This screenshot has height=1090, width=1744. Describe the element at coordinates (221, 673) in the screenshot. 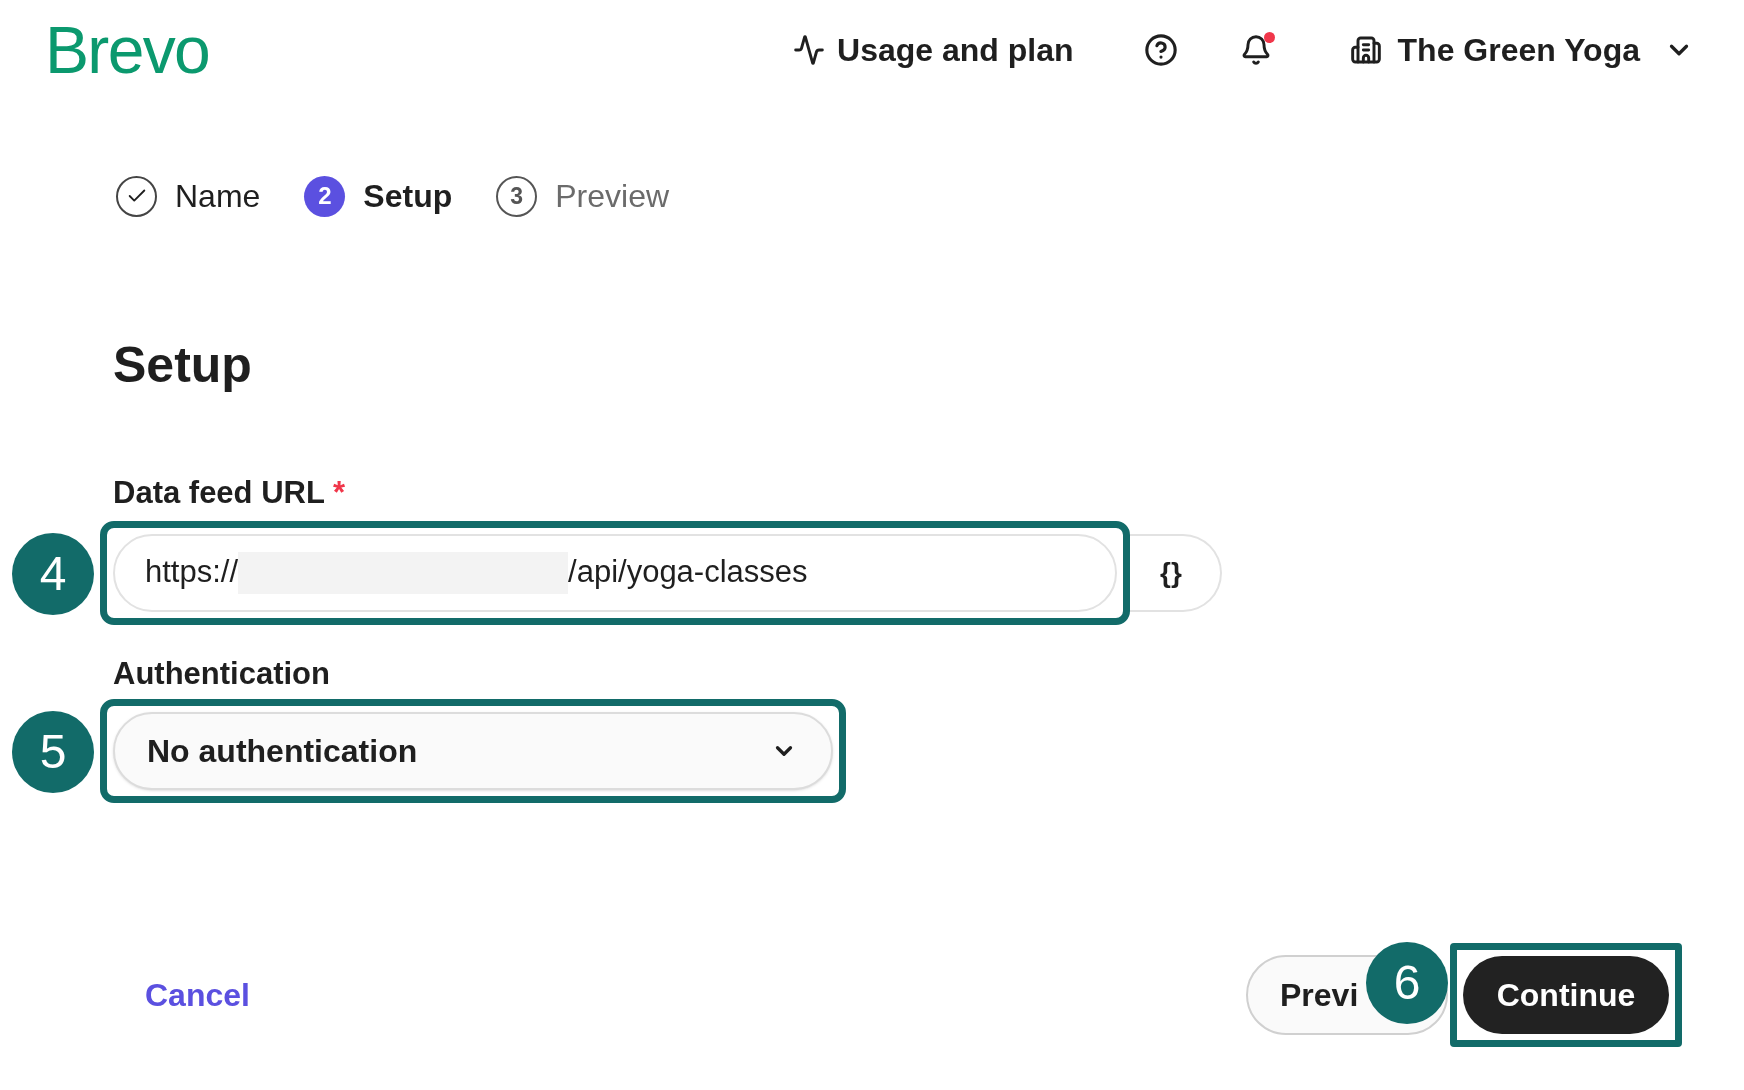

I see `field-label: Authentication` at that location.